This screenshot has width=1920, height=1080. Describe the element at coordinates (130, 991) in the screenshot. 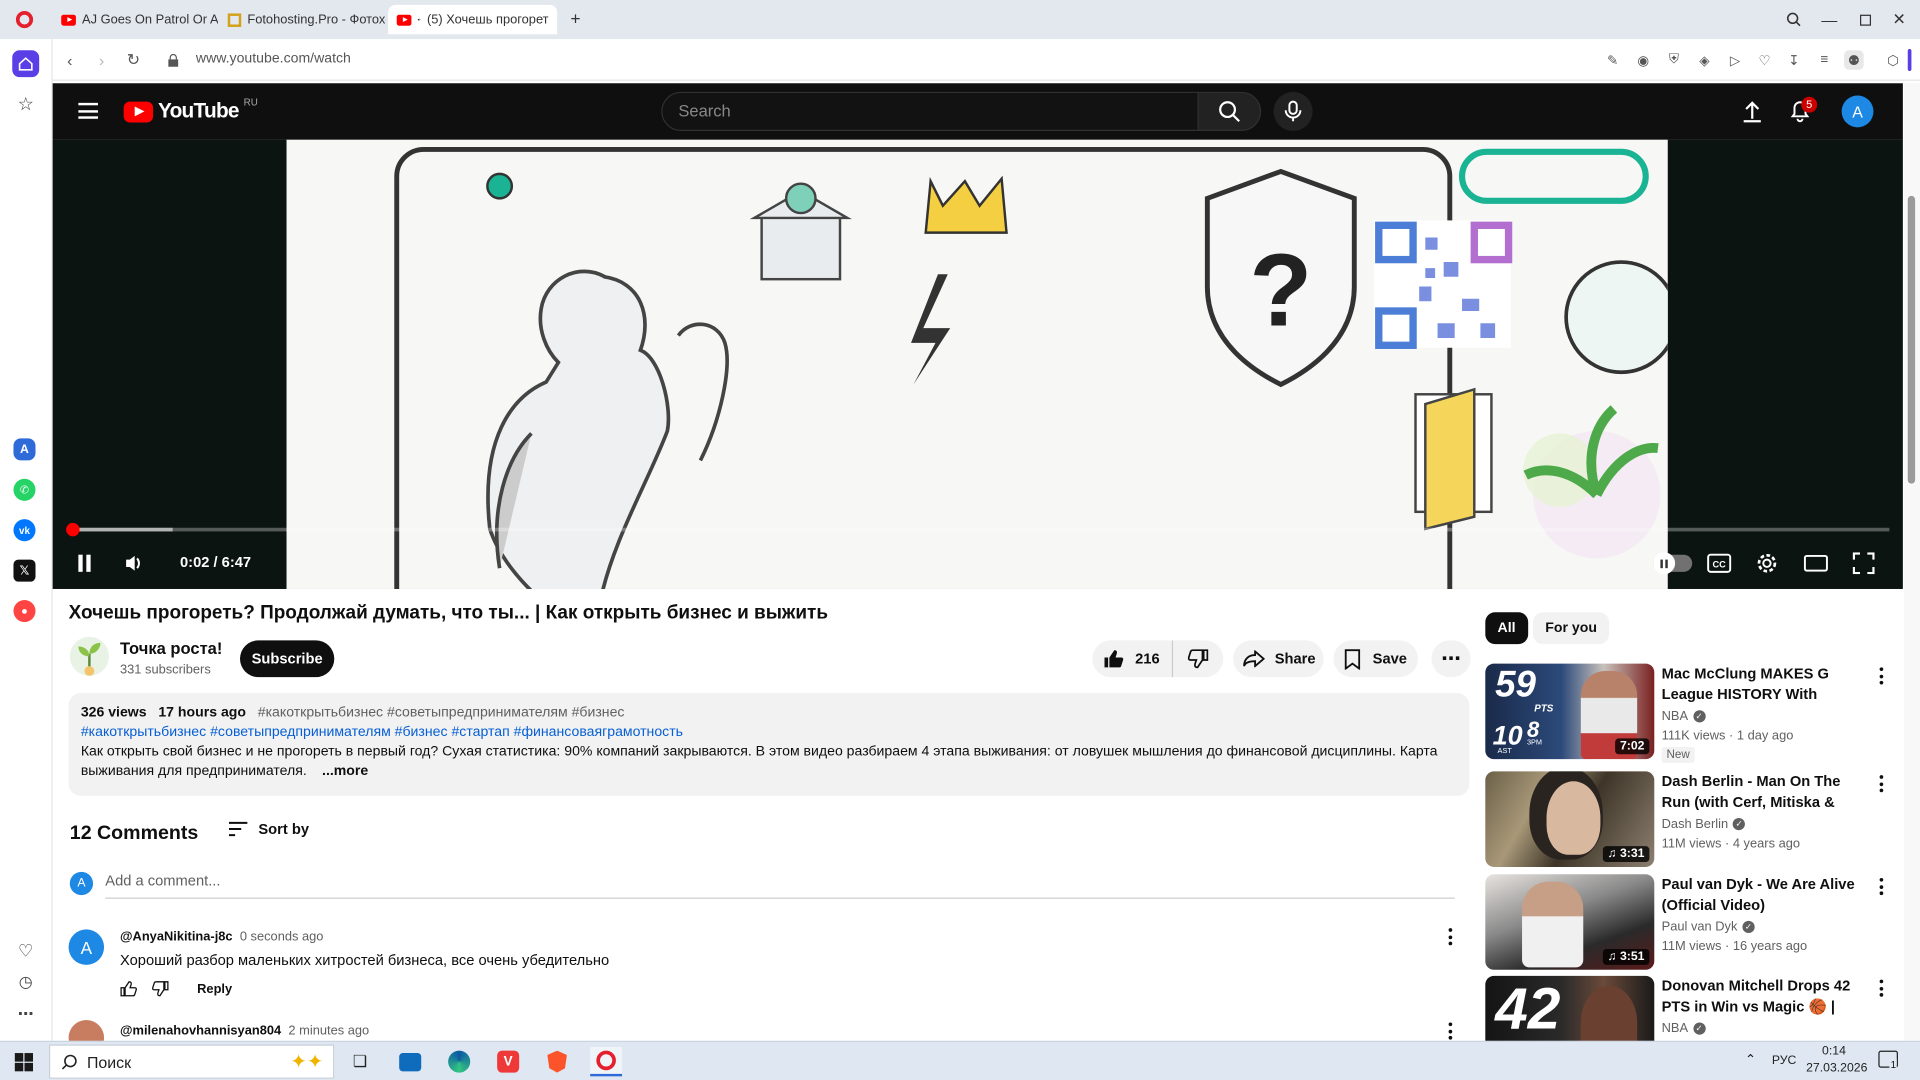

I see `comment-like-button` at that location.